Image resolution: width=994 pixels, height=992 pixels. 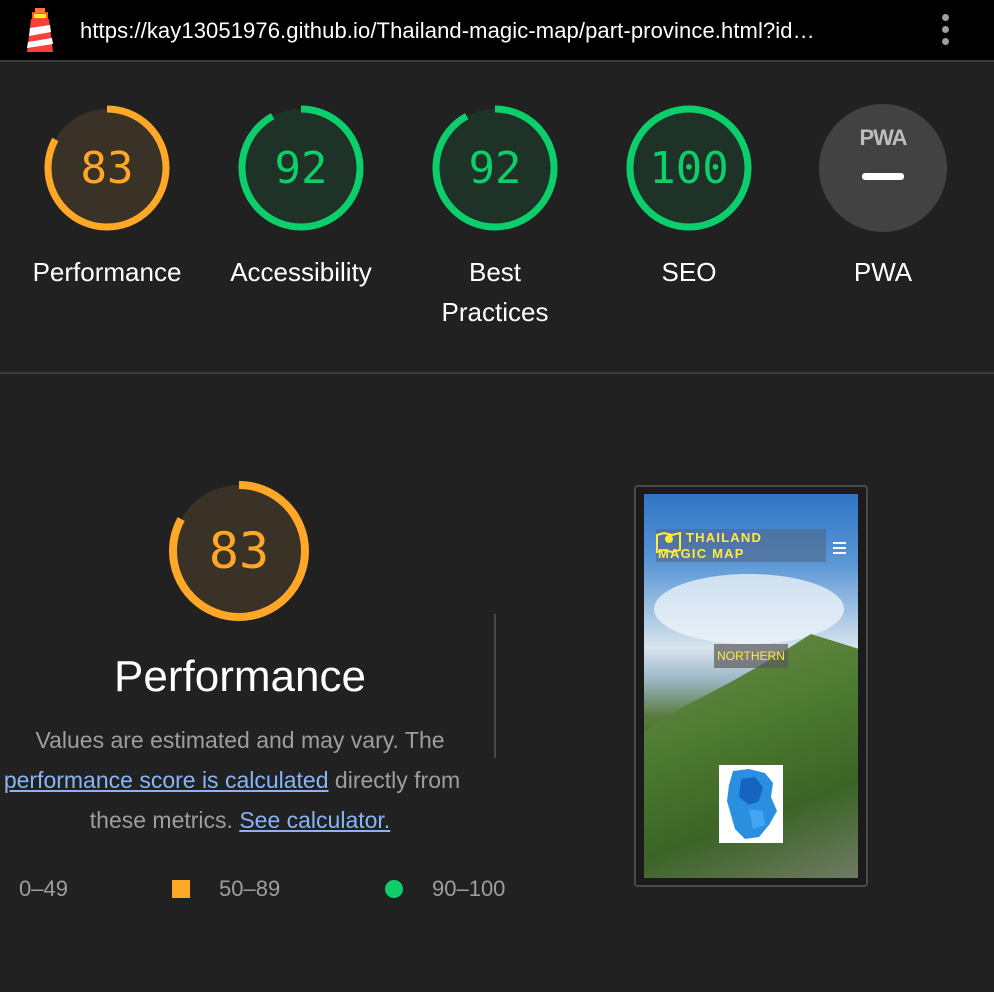 I want to click on brand-line2: MAGIC MAP, so click(x=701, y=553).